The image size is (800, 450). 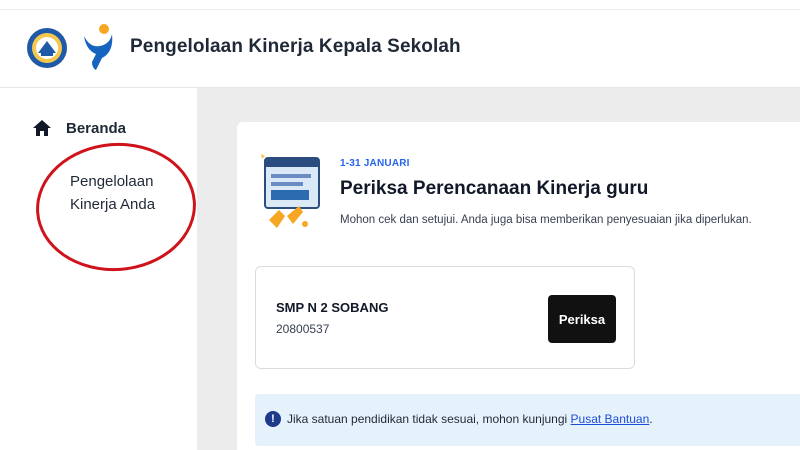 I want to click on app-logo-icon, so click(x=98, y=47).